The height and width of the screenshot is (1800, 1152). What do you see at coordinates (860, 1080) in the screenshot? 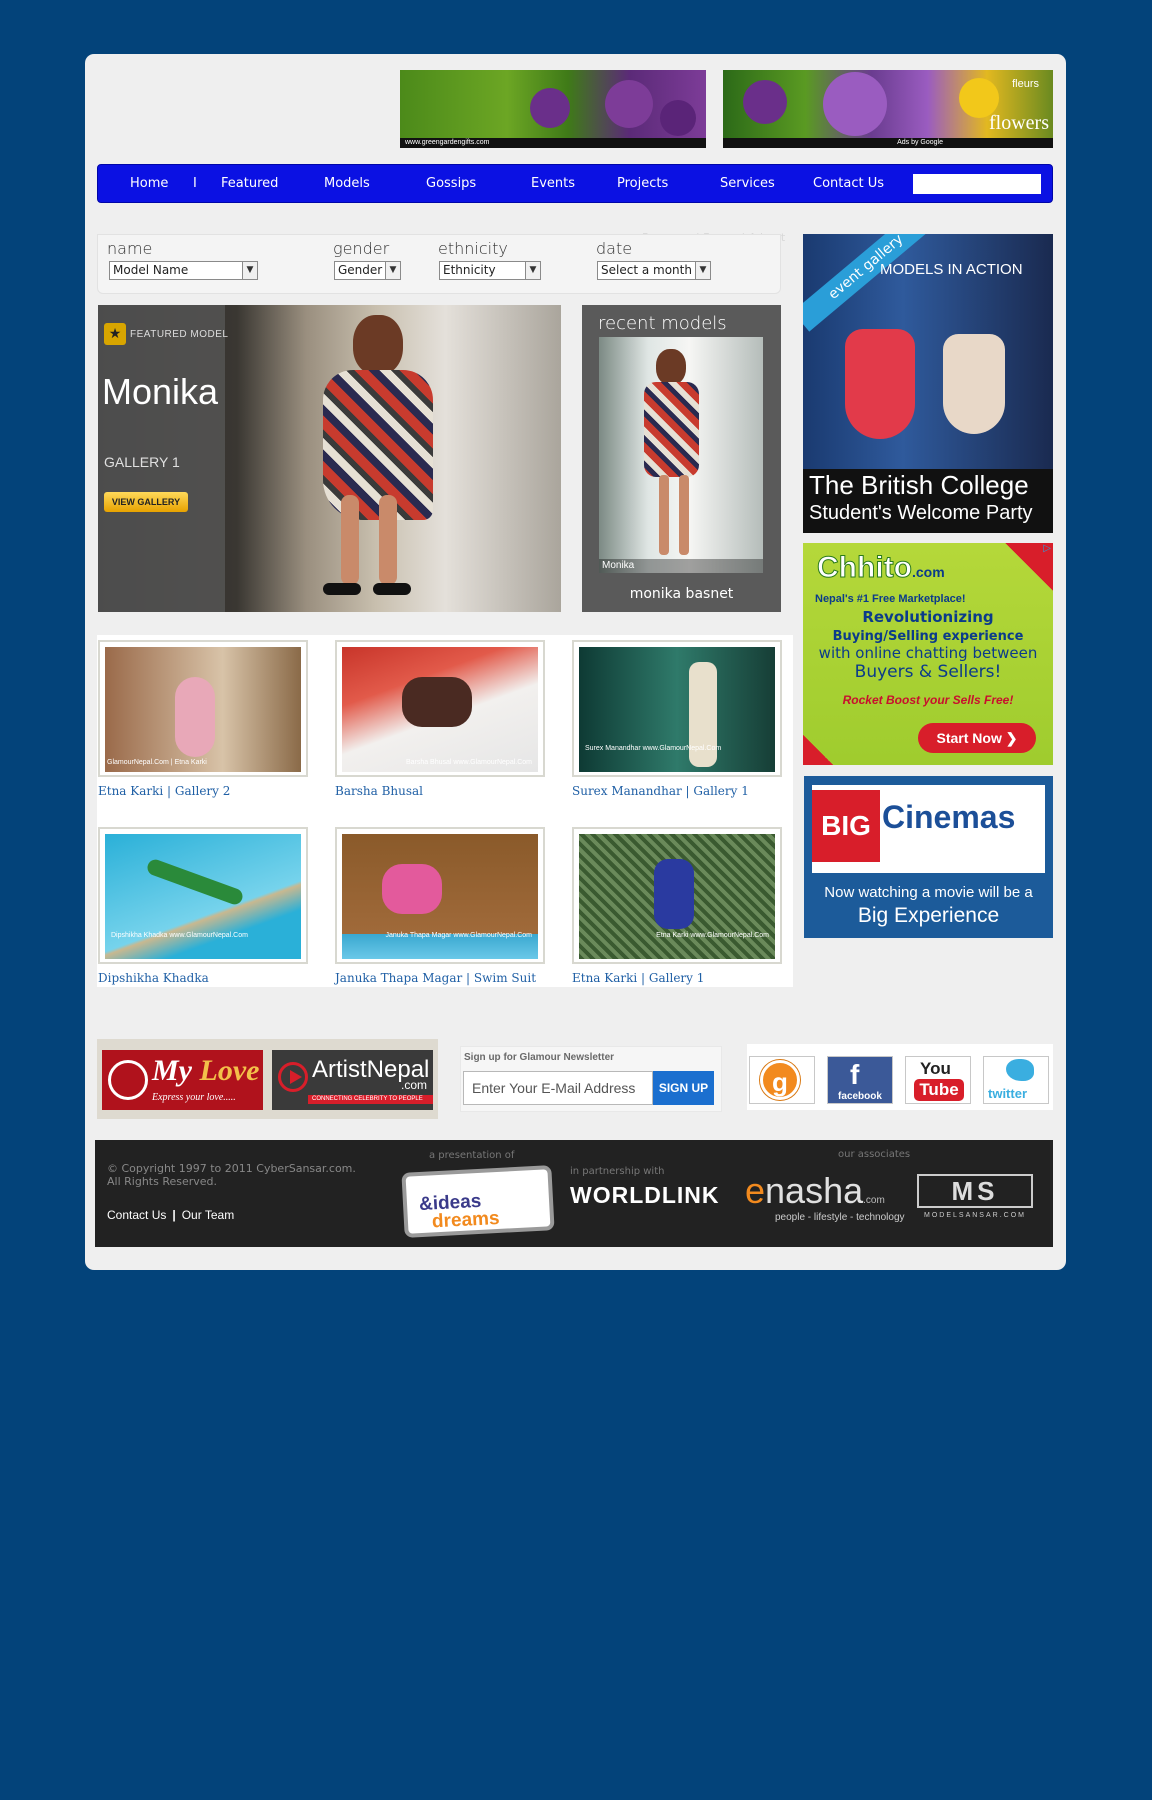
I see `facebook-link: f facebook` at bounding box center [860, 1080].